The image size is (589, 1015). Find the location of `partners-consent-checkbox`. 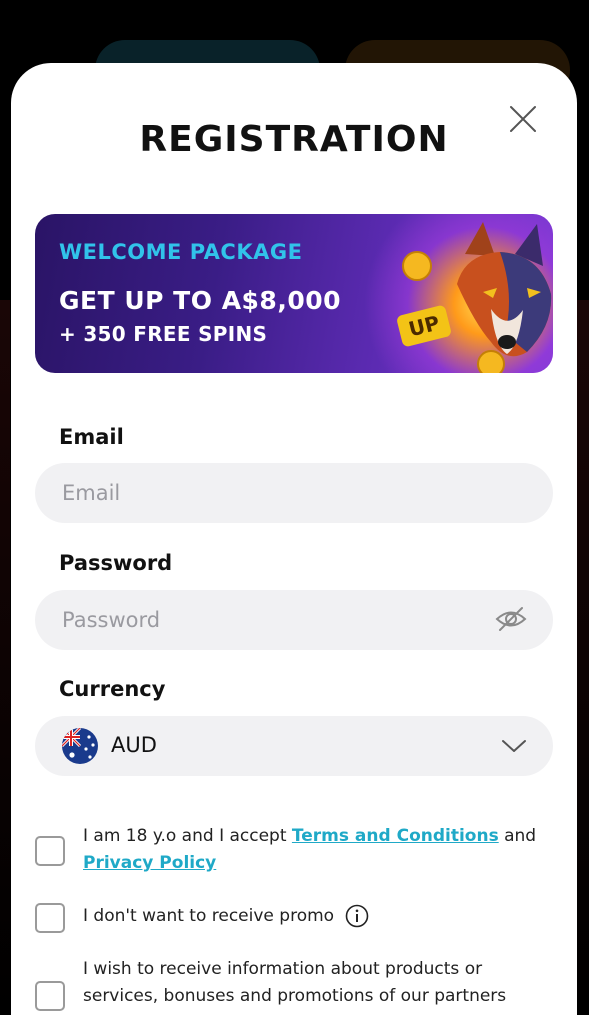

partners-consent-checkbox is located at coordinates (50, 996).